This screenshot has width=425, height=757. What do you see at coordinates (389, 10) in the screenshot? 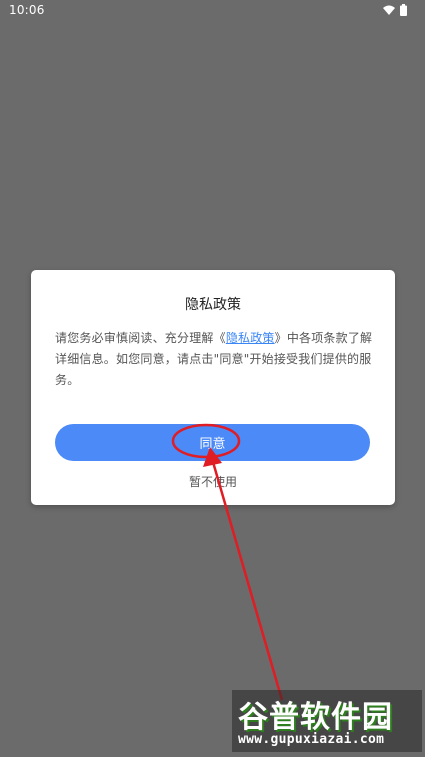
I see `wifi-icon` at bounding box center [389, 10].